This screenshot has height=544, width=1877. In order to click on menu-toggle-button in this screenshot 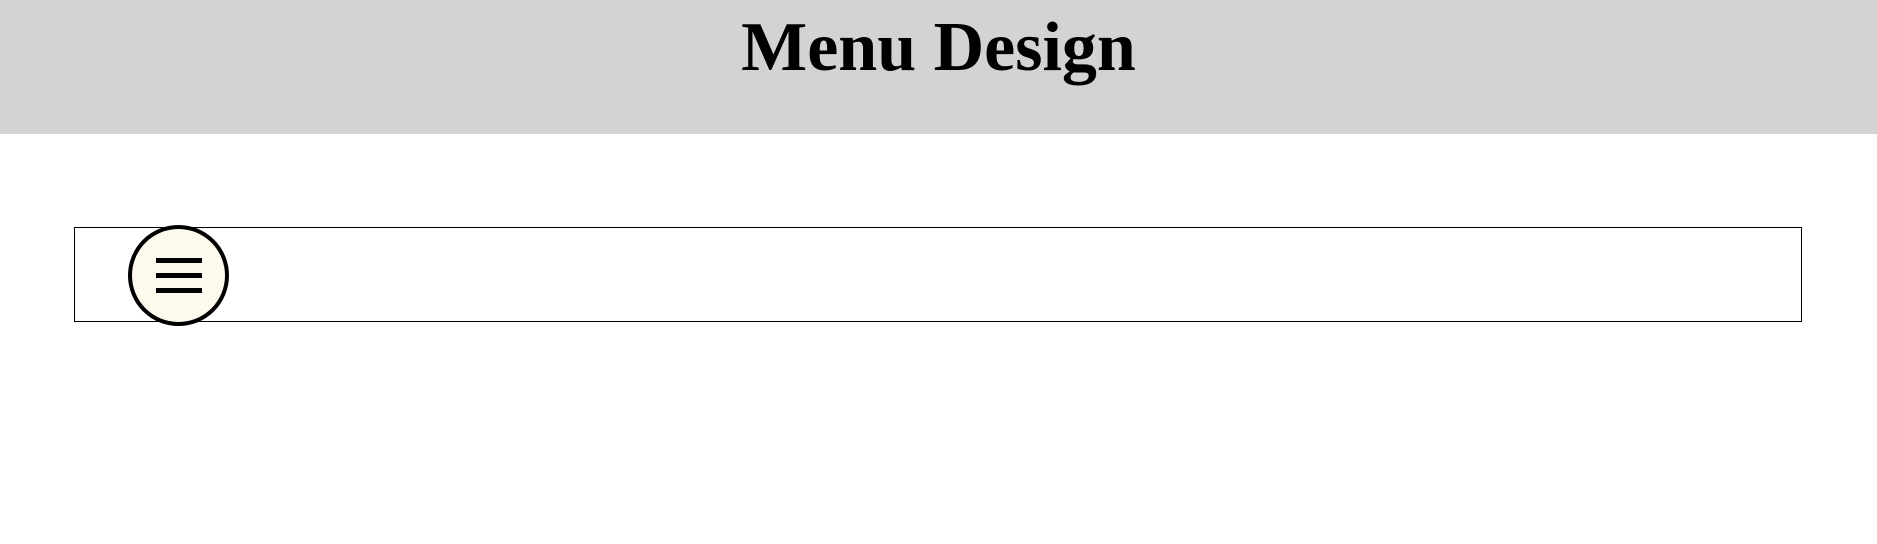, I will do `click(178, 275)`.